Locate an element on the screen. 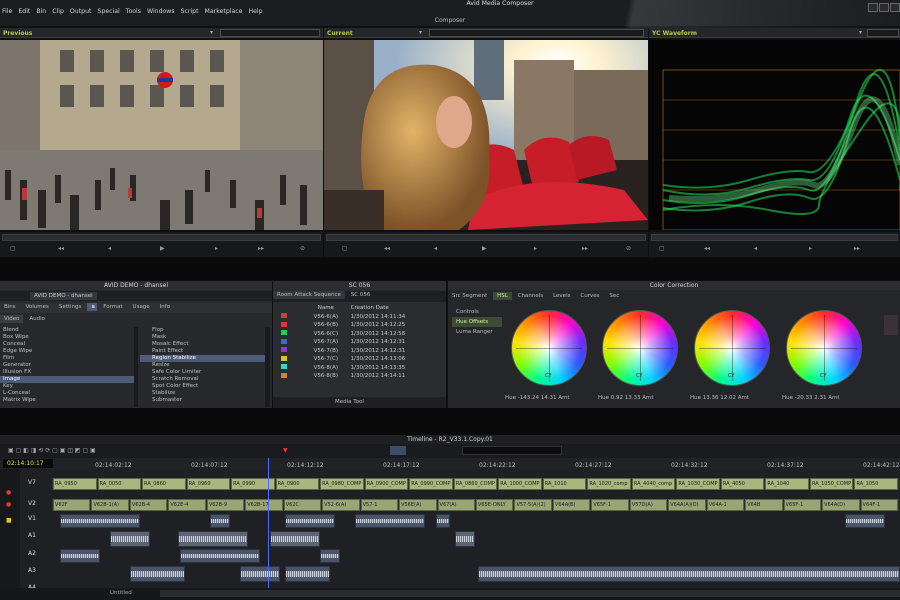 Image resolution: width=900 pixels, height=600 pixels. side-luma-ranger: Luma Ranger is located at coordinates (477, 332).